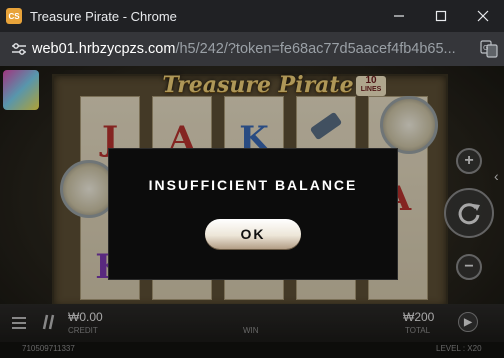  Describe the element at coordinates (252, 16) in the screenshot. I see `window-titlebar: CS Treasure Pirate - Chrome` at that location.